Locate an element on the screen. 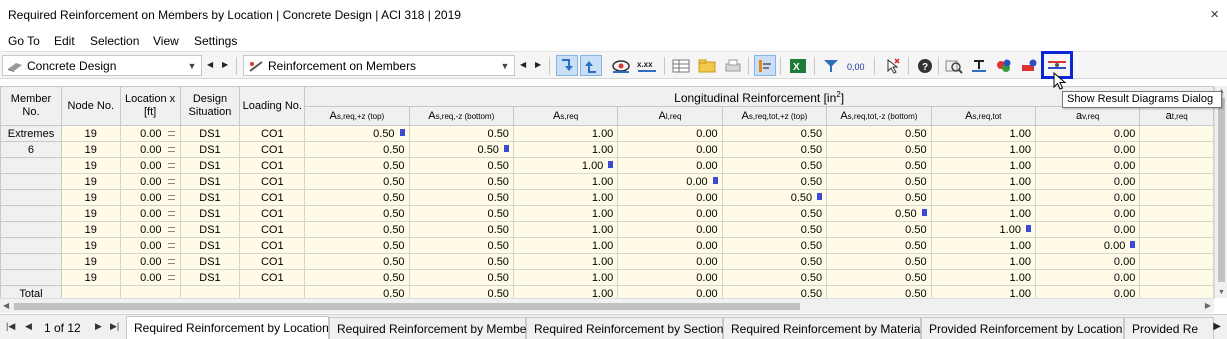 The image size is (1227, 339). header-design-situation: Design Situation is located at coordinates (210, 106).